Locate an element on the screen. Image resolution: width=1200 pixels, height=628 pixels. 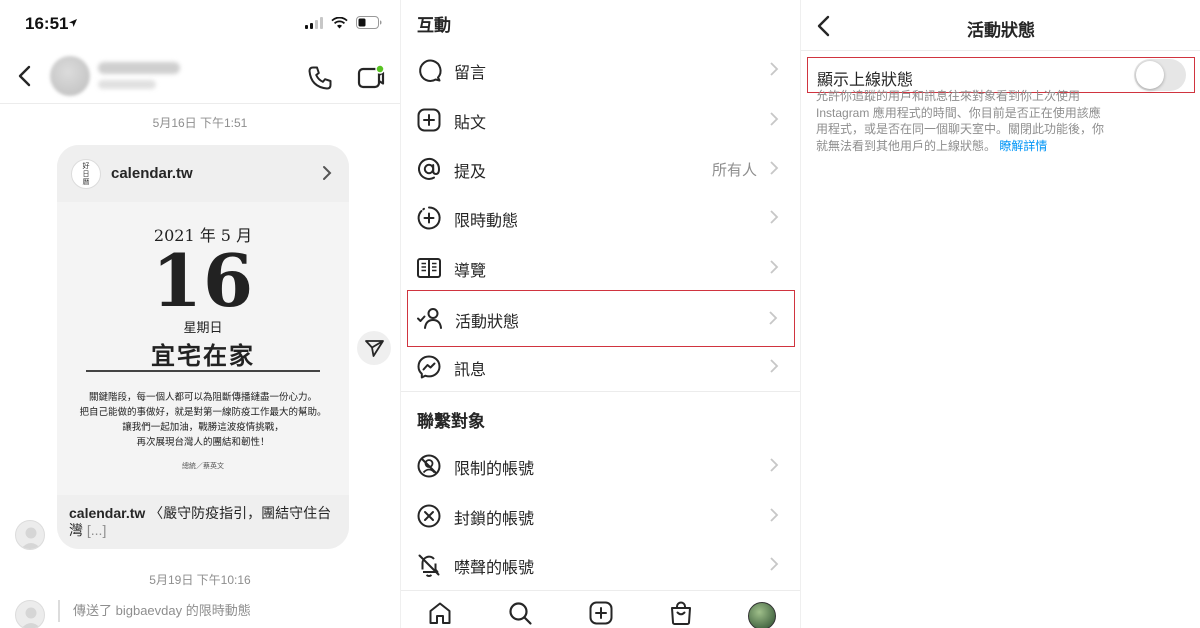
home-icon is located at coordinates (440, 613).